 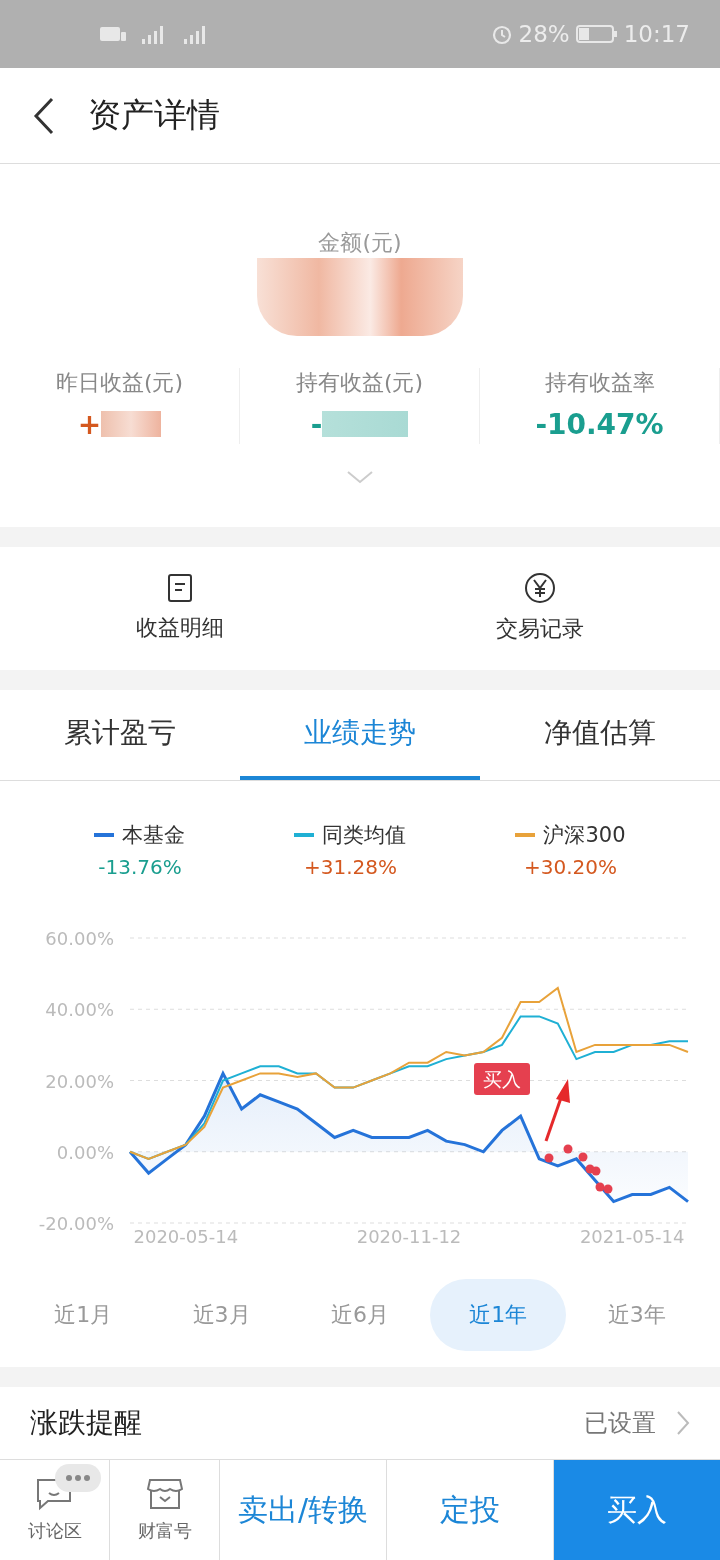 What do you see at coordinates (360, 243) in the screenshot?
I see `amount-label: 金额(元)` at bounding box center [360, 243].